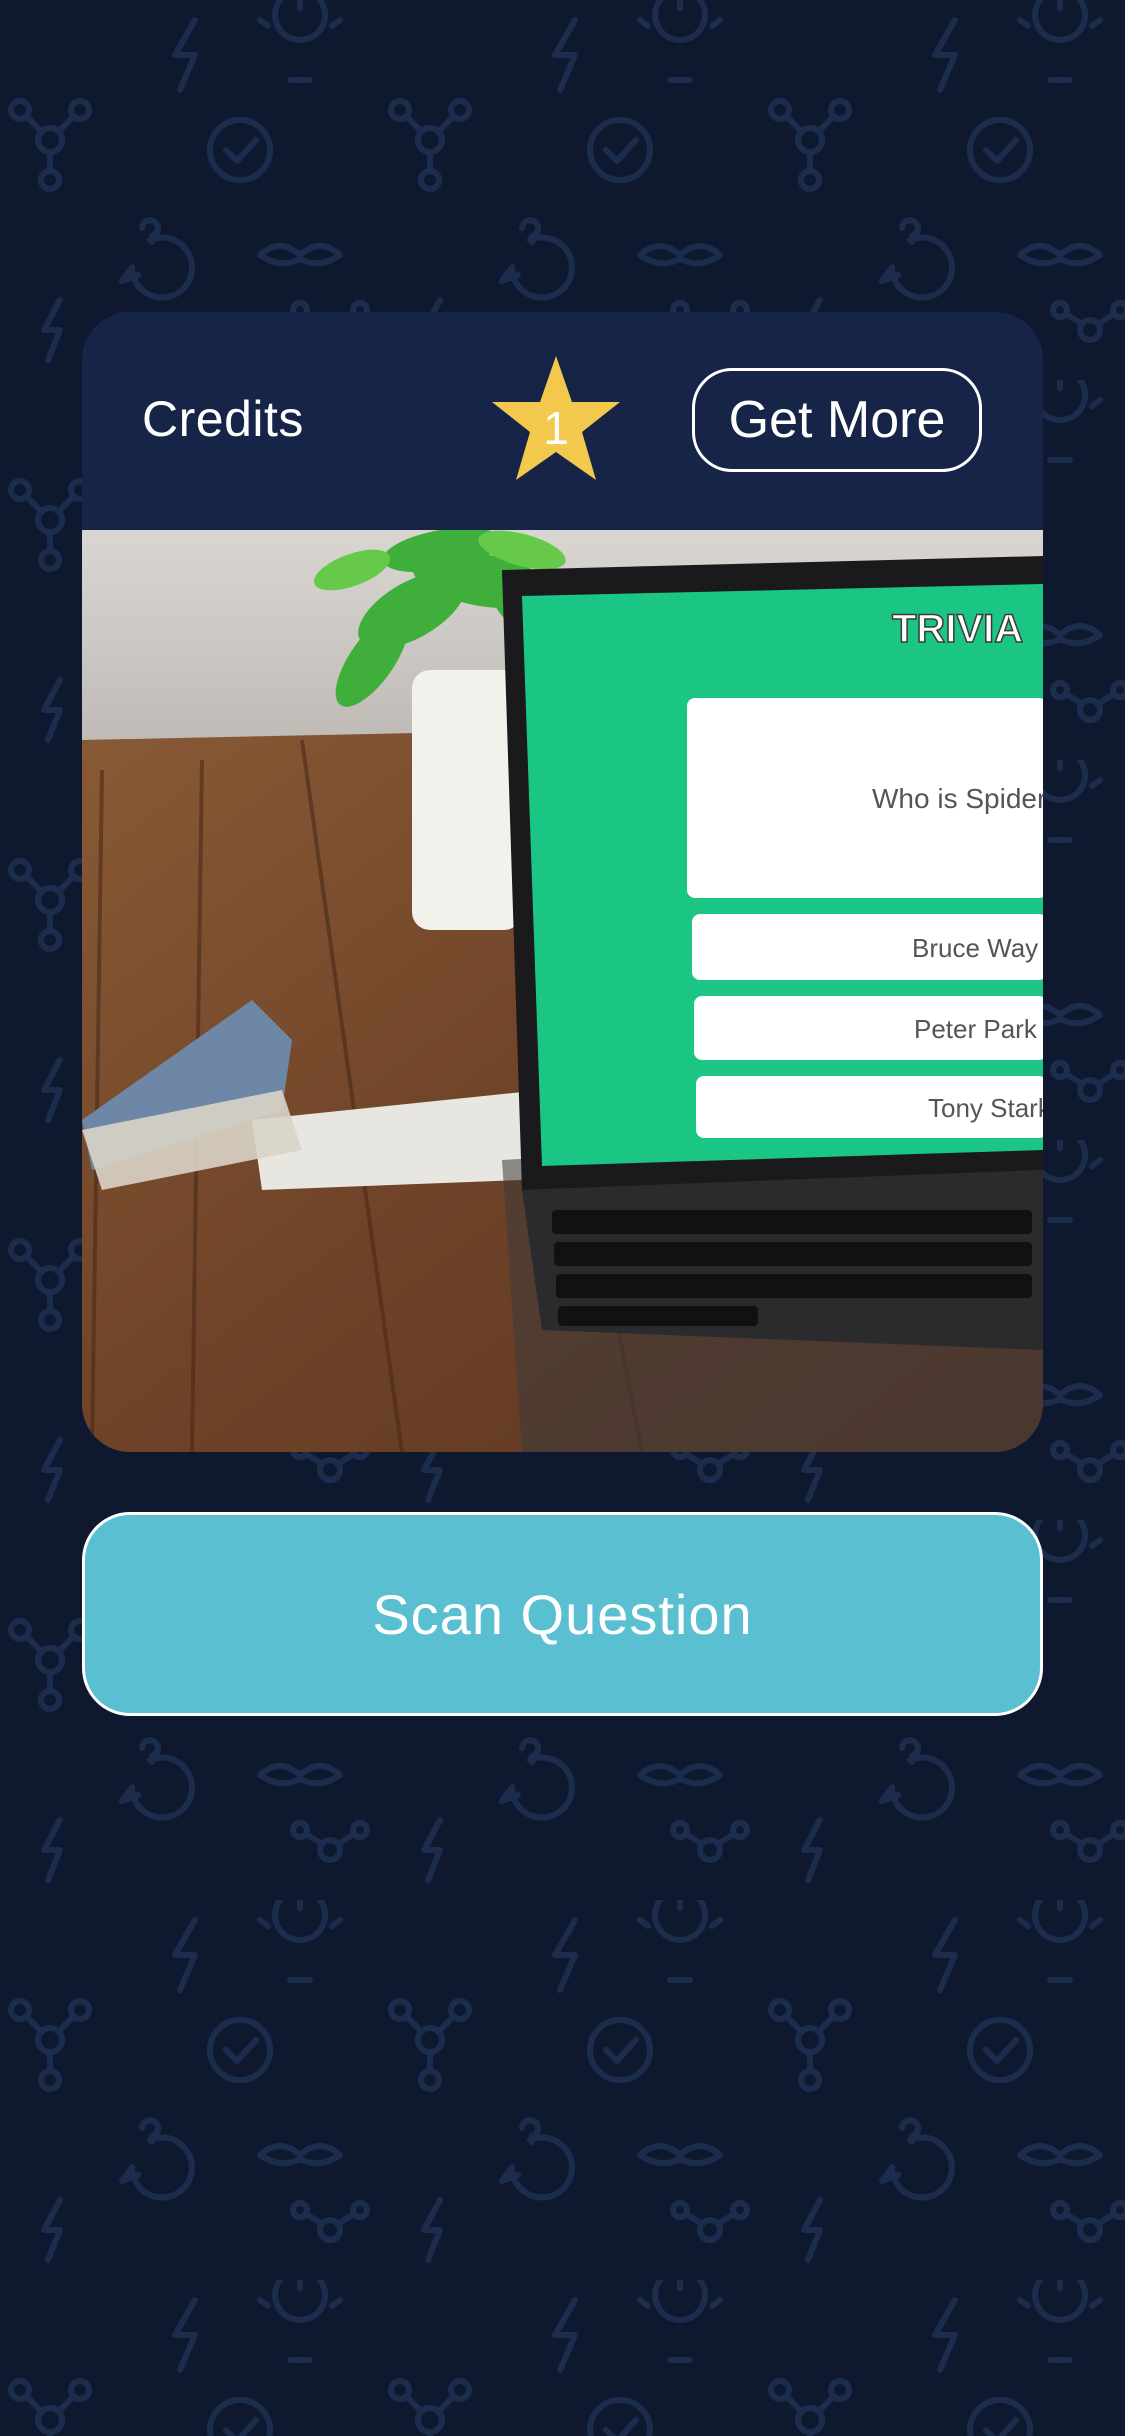 Image resolution: width=1125 pixels, height=2436 pixels. Describe the element at coordinates (985, 1108) in the screenshot. I see `trivia-answer-3: Tony Stark` at that location.